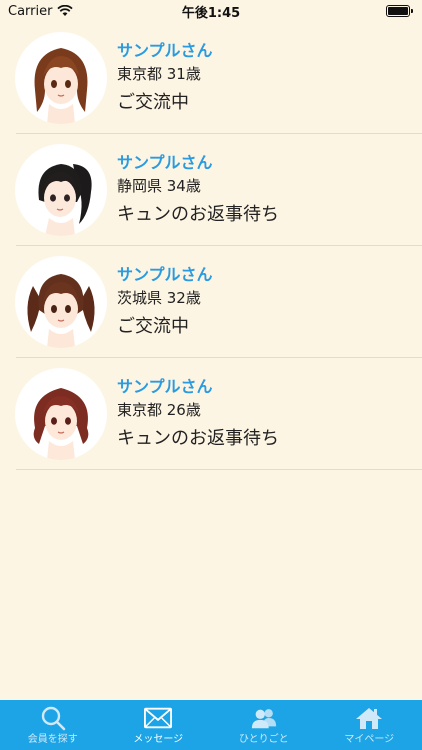 This screenshot has width=422, height=750. Describe the element at coordinates (30, 11) in the screenshot. I see `carrier-label: Carrier` at that location.